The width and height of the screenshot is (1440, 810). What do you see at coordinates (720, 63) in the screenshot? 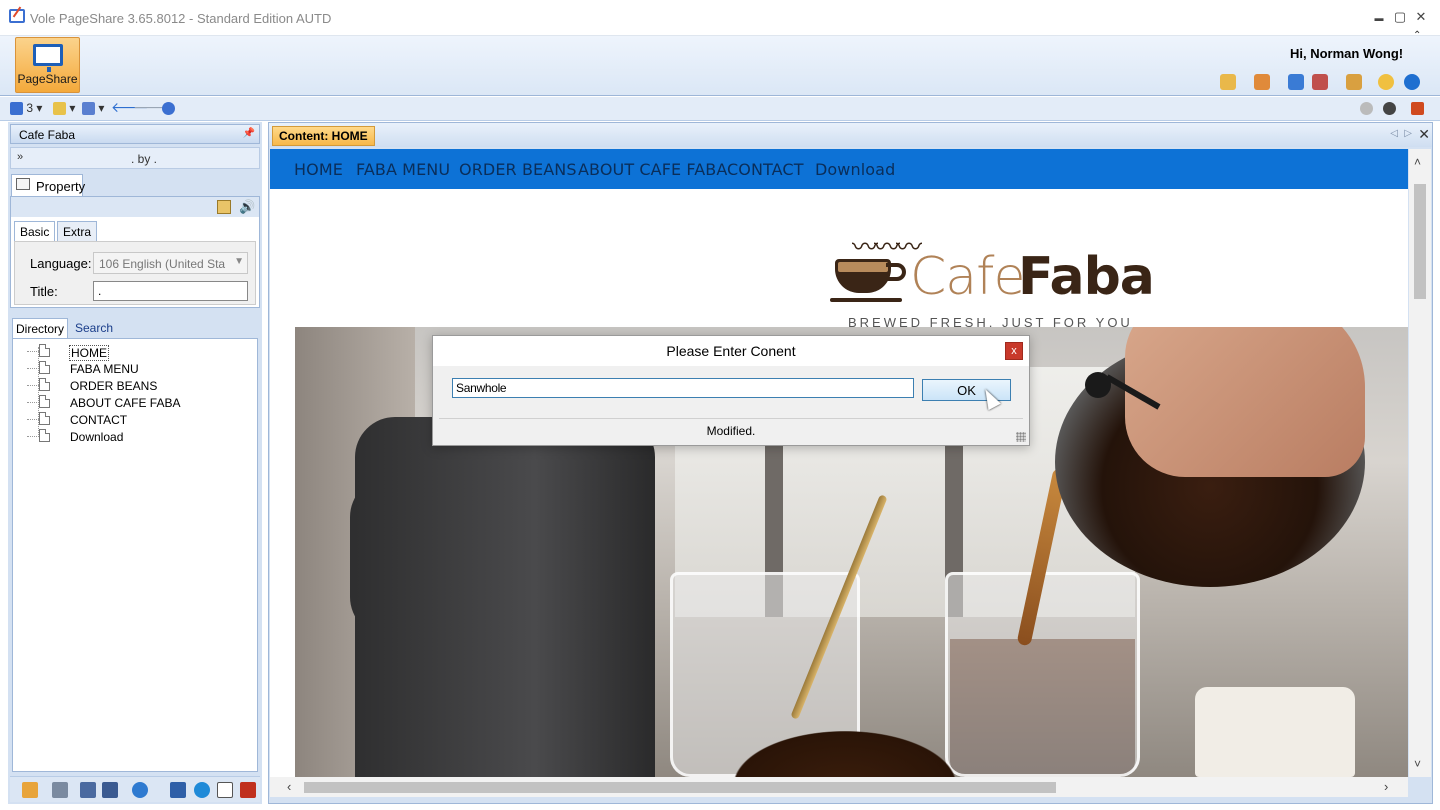
I see `ribbon: PageShare Hi, Norman Wong! ⌃` at bounding box center [720, 63].